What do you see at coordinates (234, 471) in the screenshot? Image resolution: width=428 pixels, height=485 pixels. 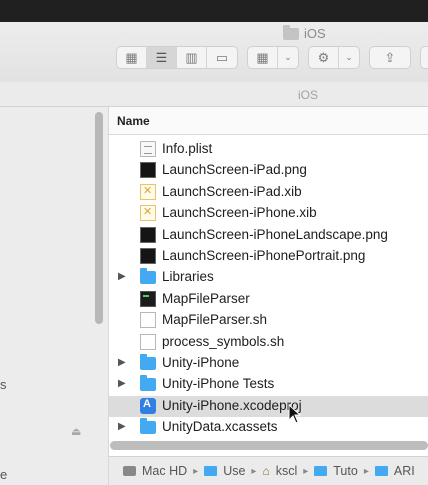 I see `path-crumb: Use` at bounding box center [234, 471].